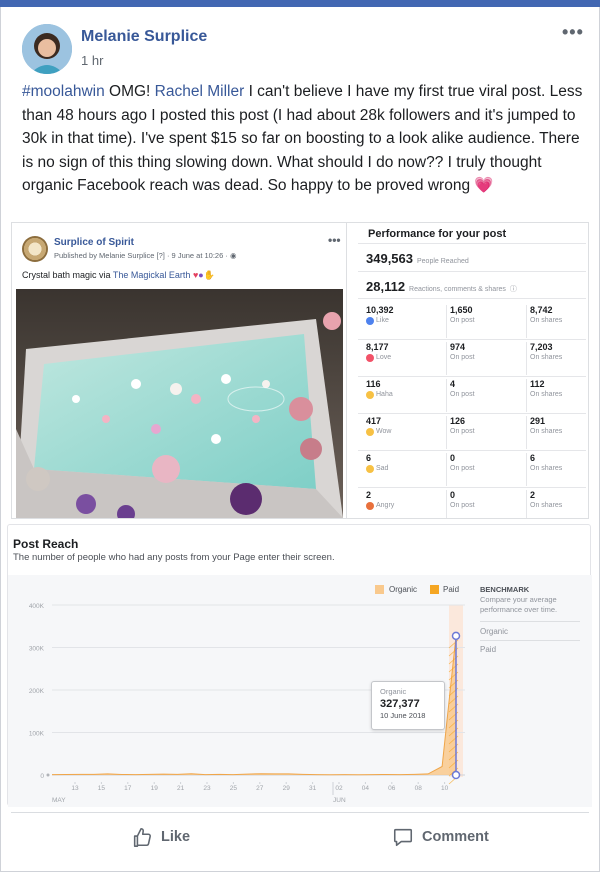 This screenshot has height=872, width=600. Describe the element at coordinates (557, 321) in the screenshot. I see `reaction-on-shares: 8,742 On shares` at that location.